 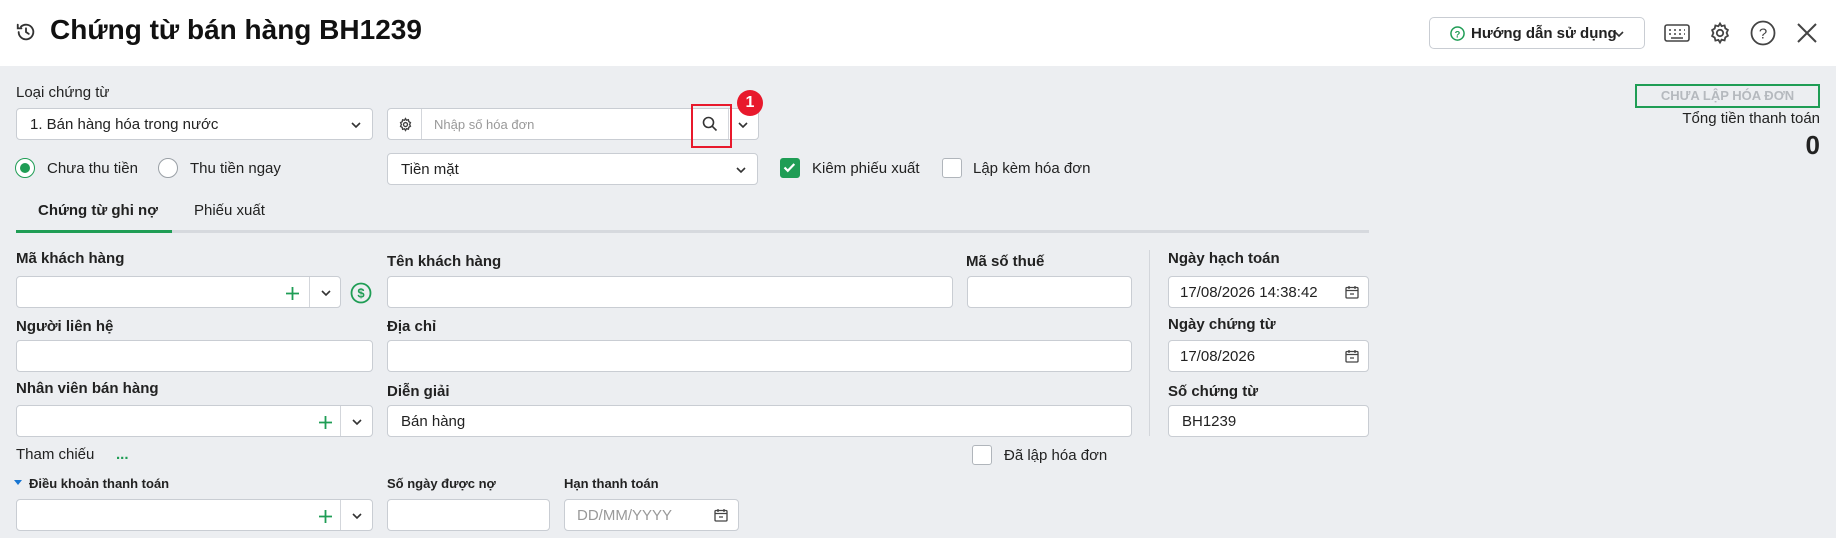 I want to click on payment-method-value: Tiền mặt, so click(x=430, y=169).